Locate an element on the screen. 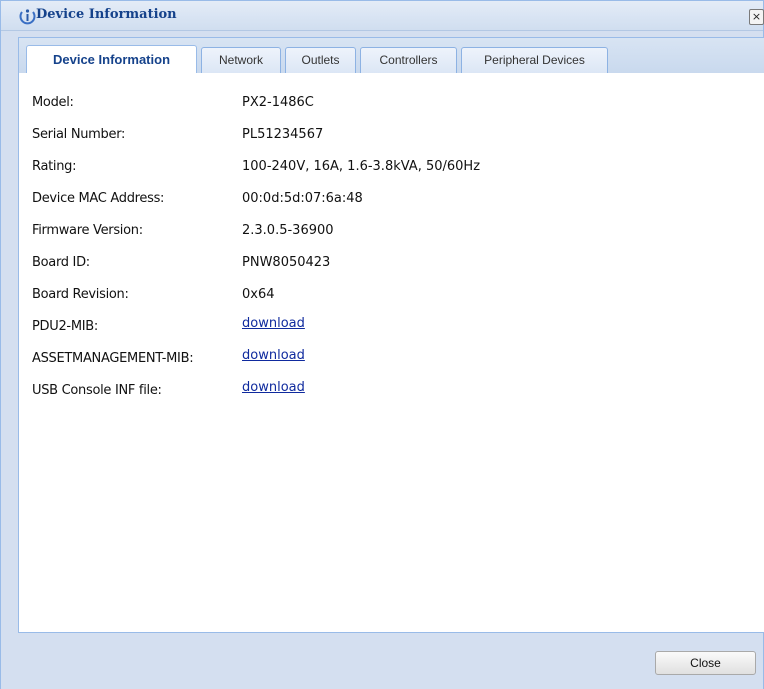  usb-console-inf-download-link: download is located at coordinates (273, 387).